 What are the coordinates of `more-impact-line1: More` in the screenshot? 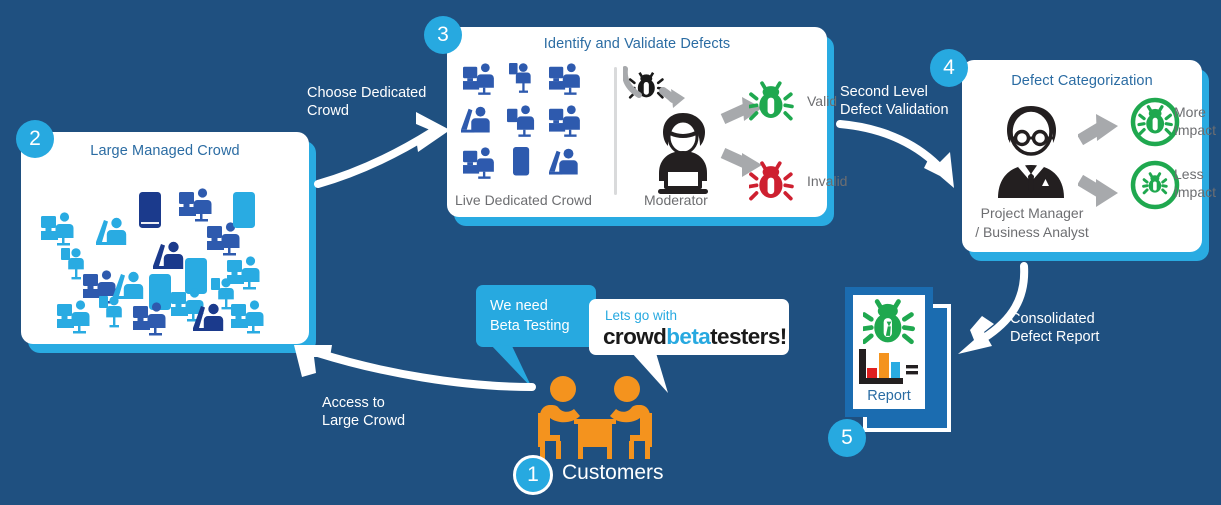 It's located at (1190, 112).